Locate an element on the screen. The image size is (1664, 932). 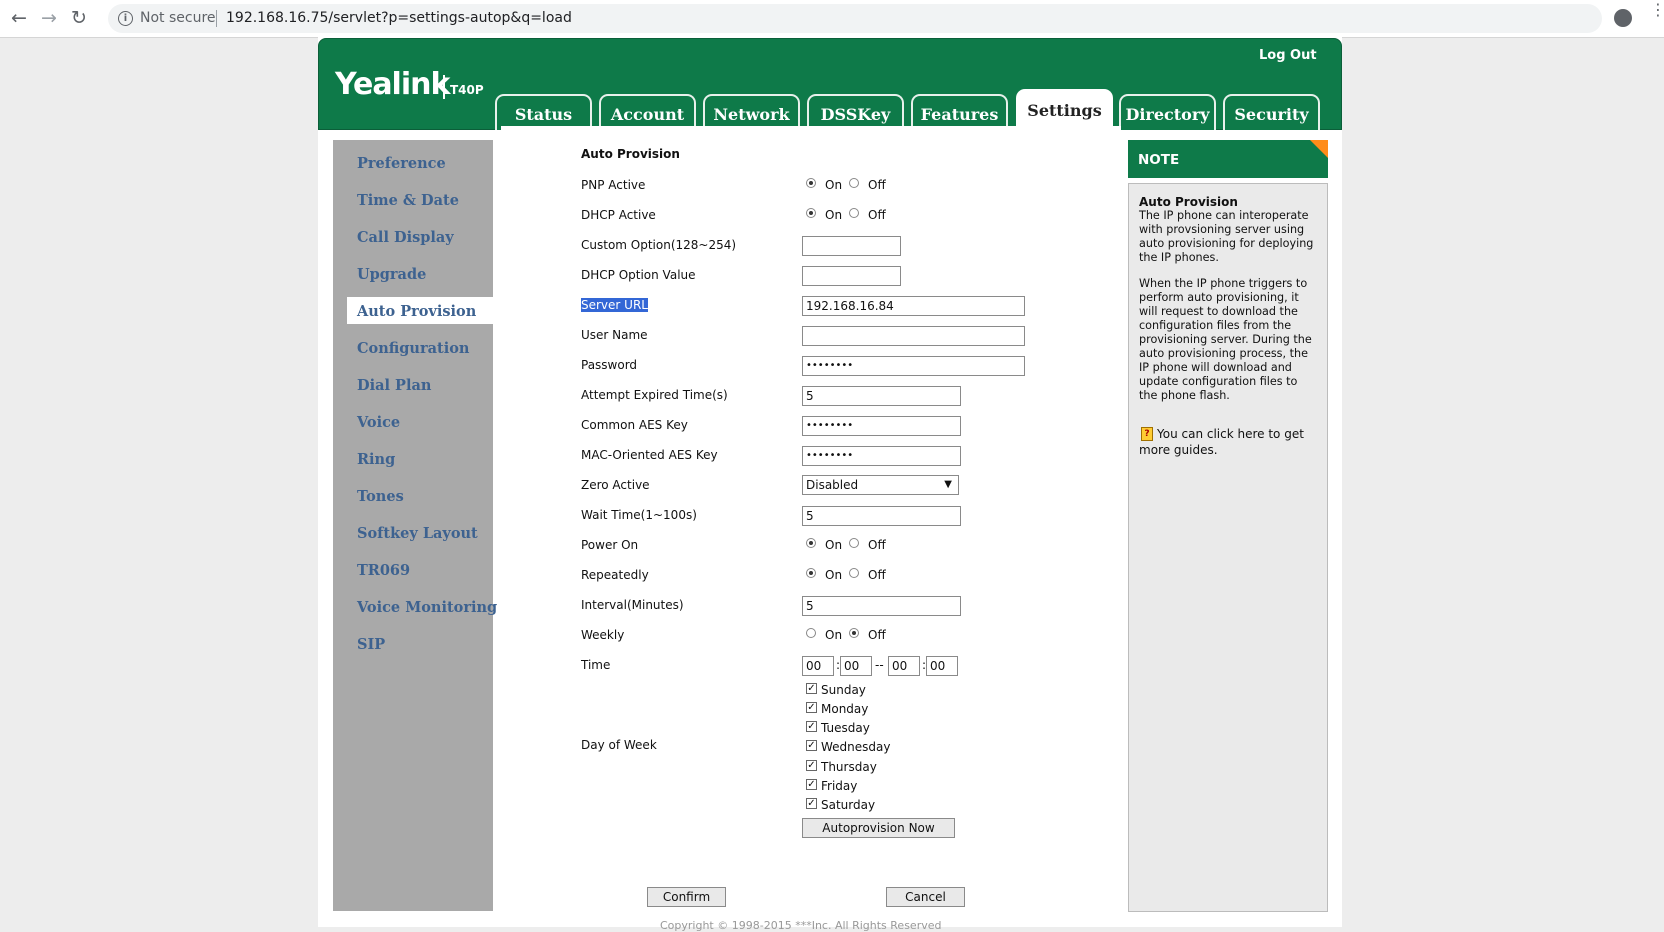
security-label: Not secure is located at coordinates (178, 18).